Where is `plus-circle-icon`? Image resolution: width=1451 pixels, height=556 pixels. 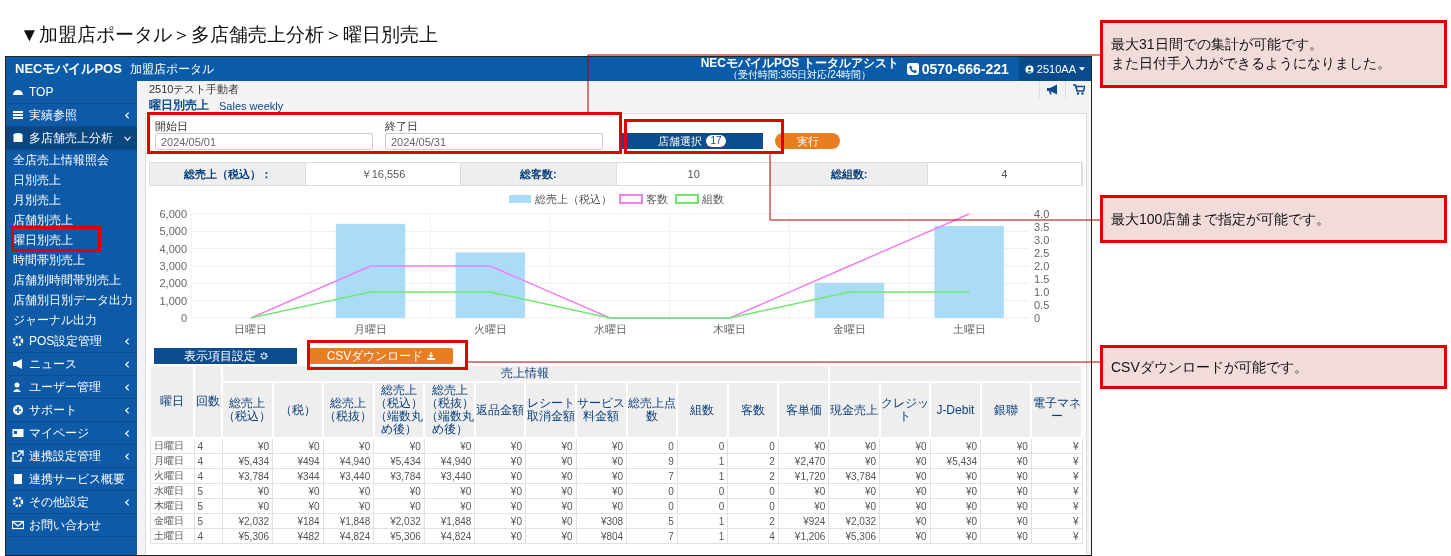
plus-circle-icon is located at coordinates (18, 410).